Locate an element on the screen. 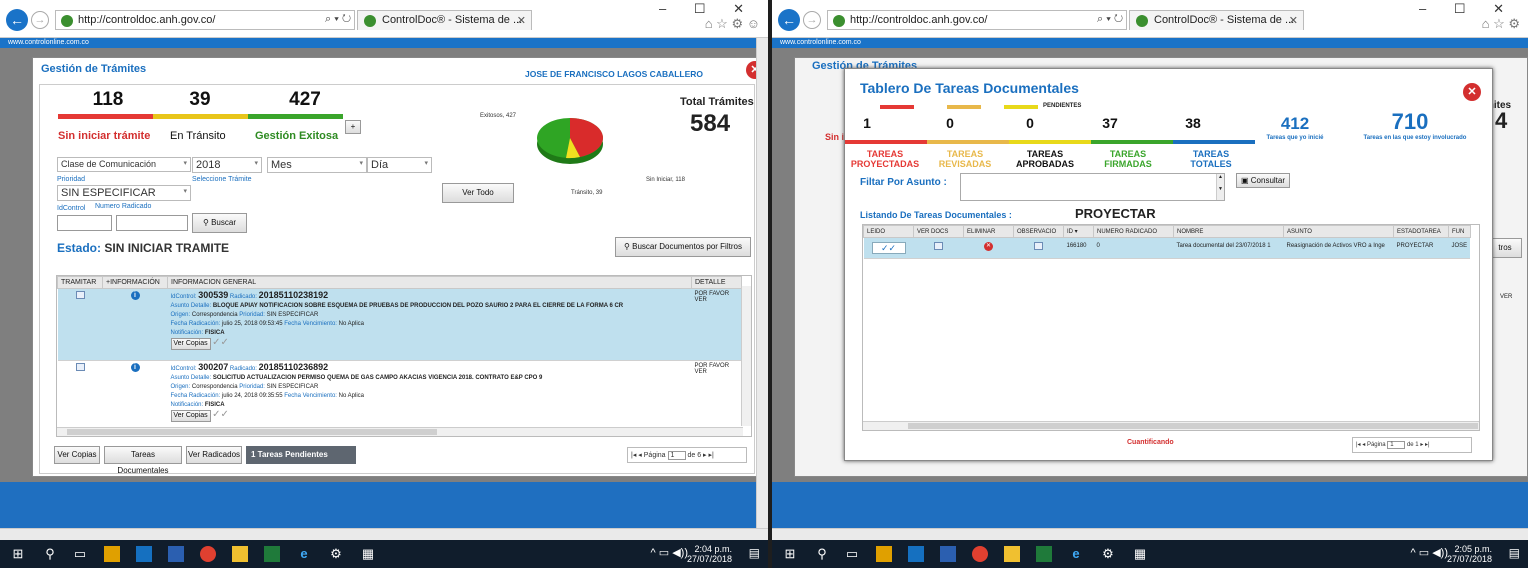 The image size is (1528, 568). ver-copias-bottom-button: Ver Copias is located at coordinates (77, 455).